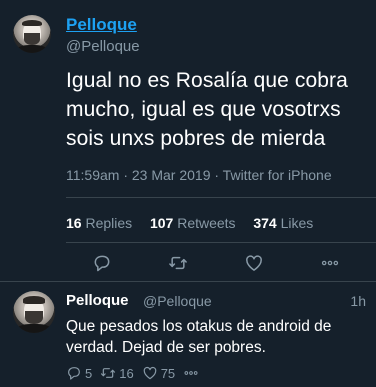 The width and height of the screenshot is (376, 387). Describe the element at coordinates (358, 301) in the screenshot. I see `reply-timestamp: 1h` at that location.